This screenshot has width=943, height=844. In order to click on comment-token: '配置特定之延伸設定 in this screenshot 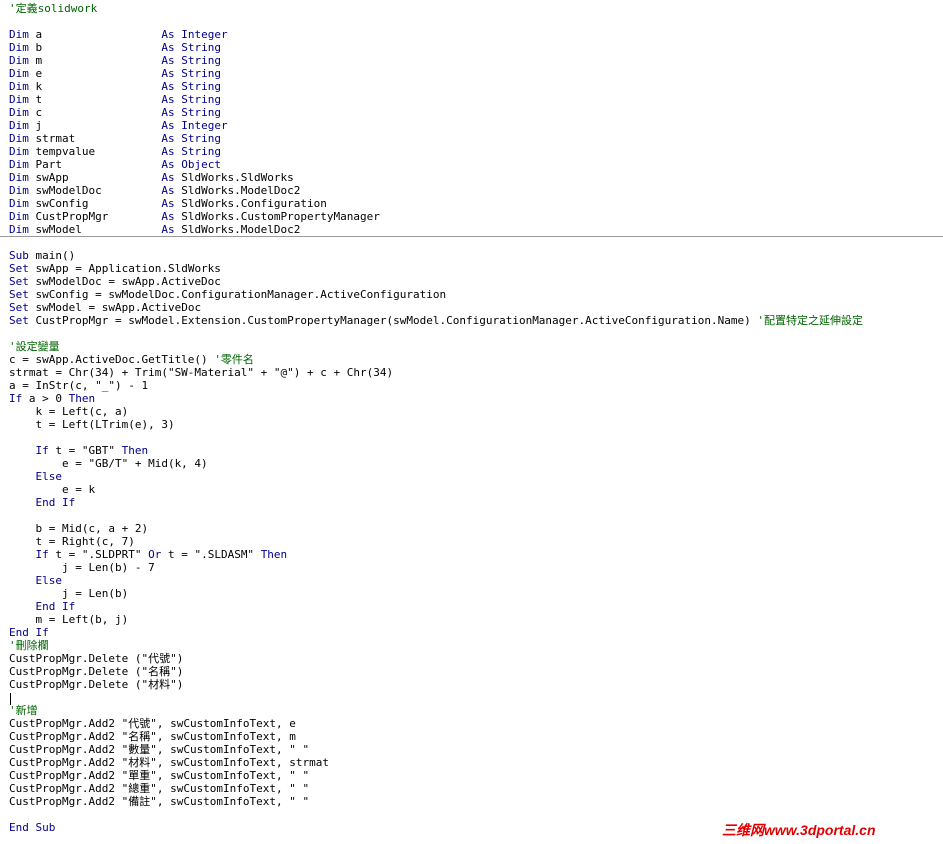, I will do `click(810, 320)`.